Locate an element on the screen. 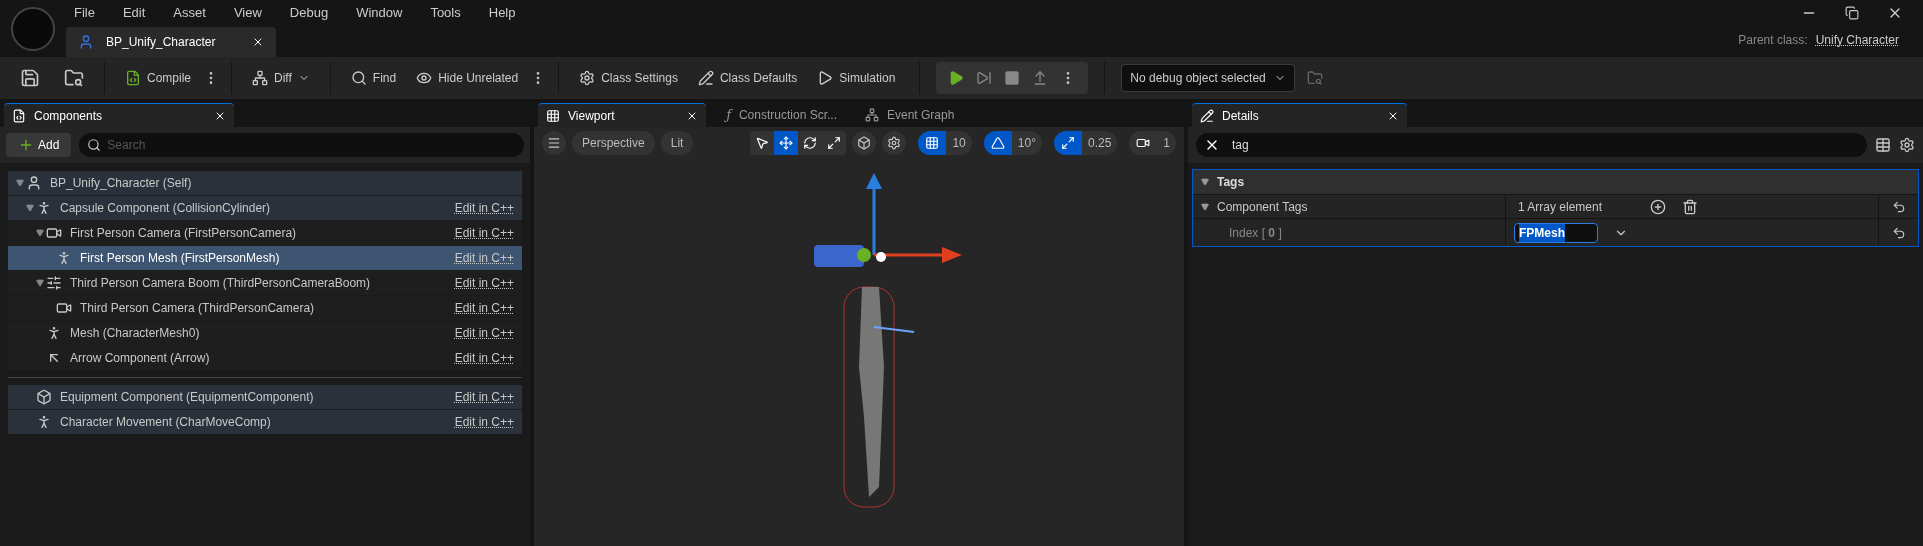 The width and height of the screenshot is (1923, 546). angle-snap-icon is located at coordinates (997, 143).